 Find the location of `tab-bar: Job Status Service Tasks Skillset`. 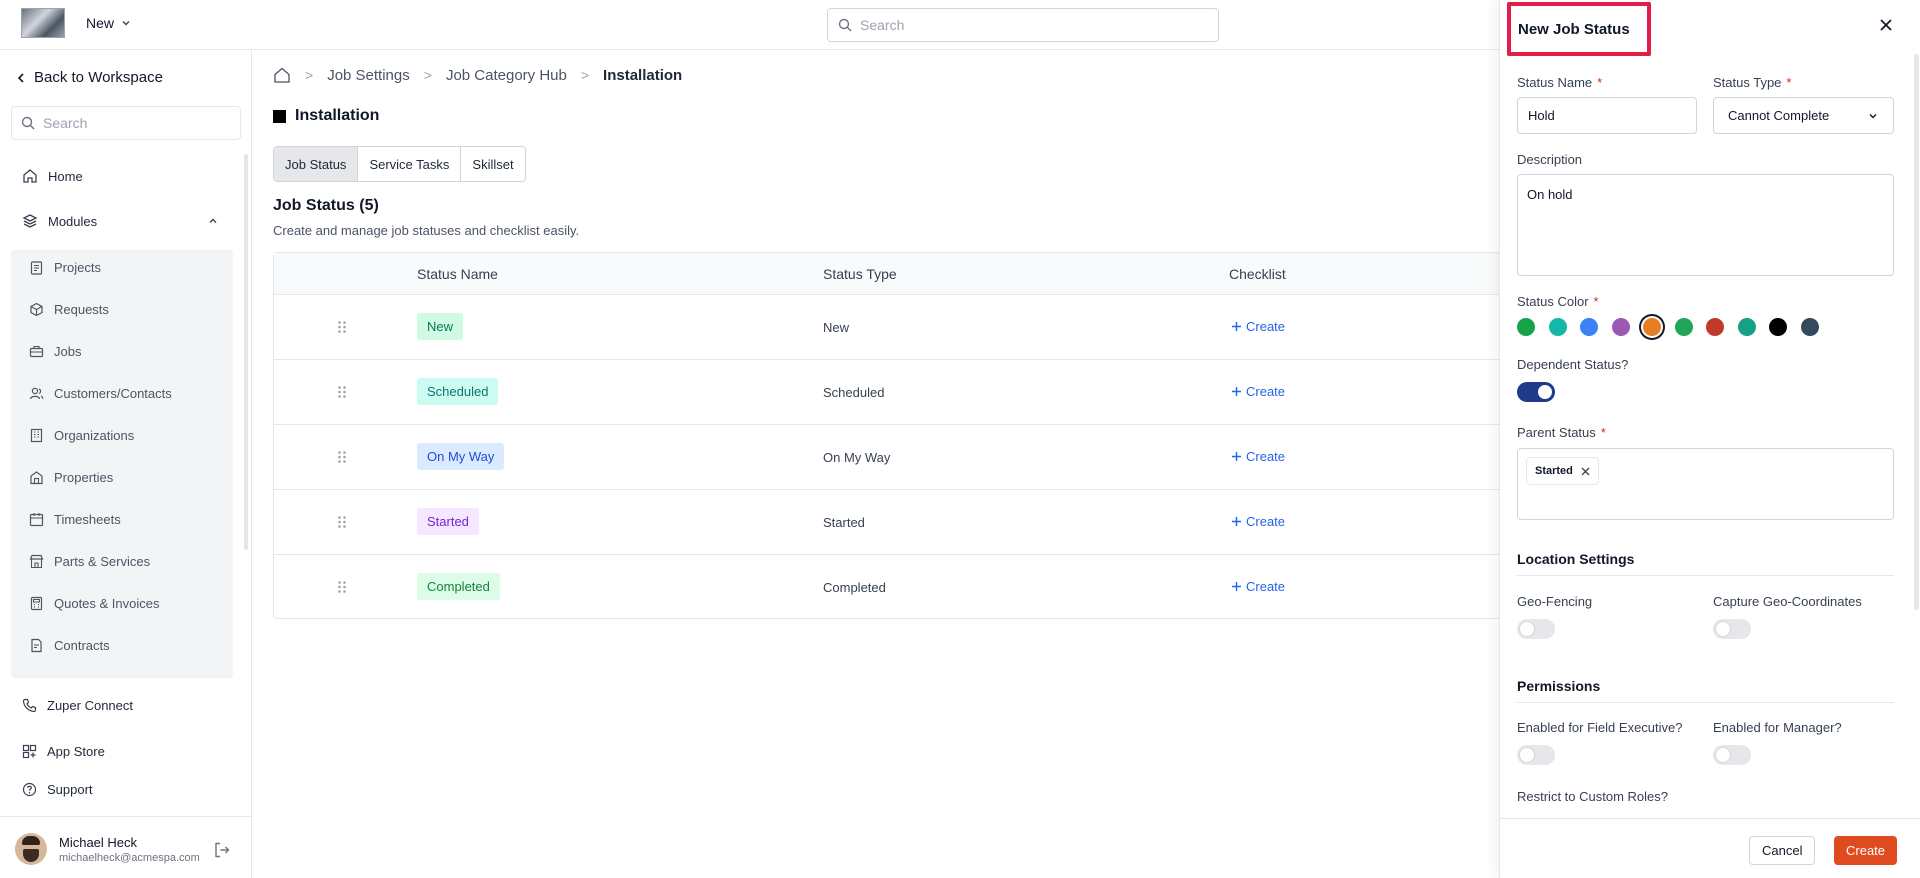

tab-bar: Job Status Service Tasks Skillset is located at coordinates (399, 164).